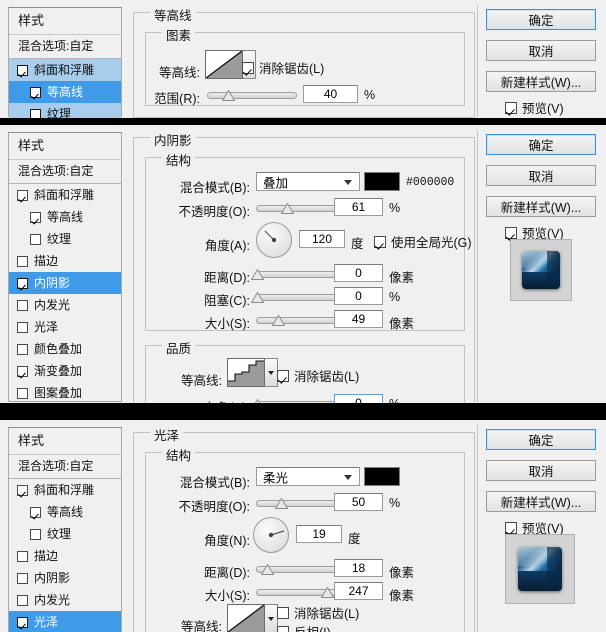  Describe the element at coordinates (308, 181) in the screenshot. I see `blend-mode-select: 叠加` at that location.